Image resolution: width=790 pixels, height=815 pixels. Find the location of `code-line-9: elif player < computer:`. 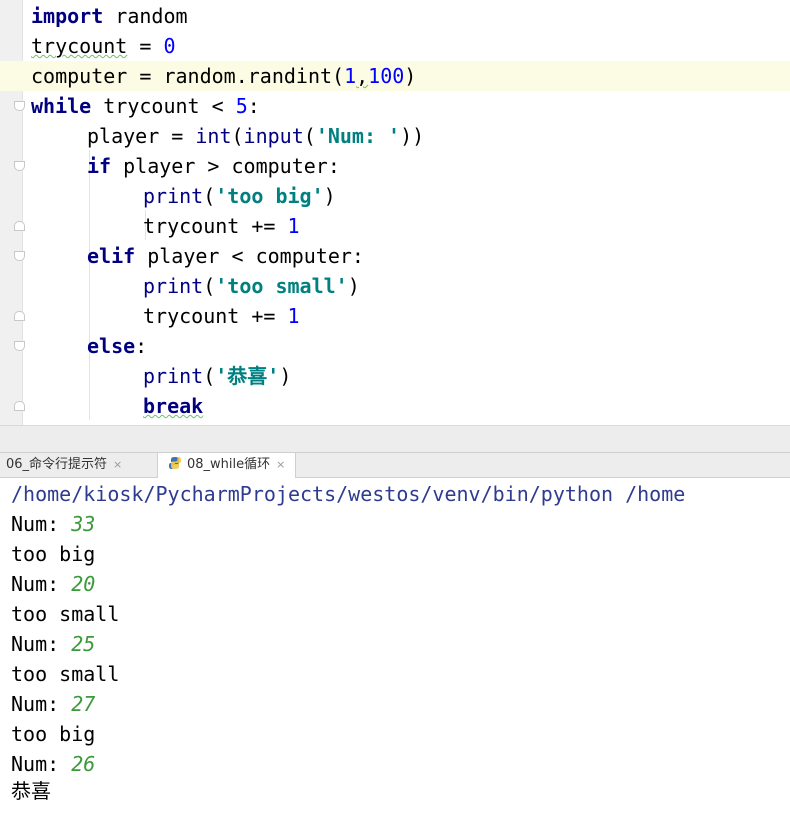

code-line-9: elif player < computer: is located at coordinates (225, 256).